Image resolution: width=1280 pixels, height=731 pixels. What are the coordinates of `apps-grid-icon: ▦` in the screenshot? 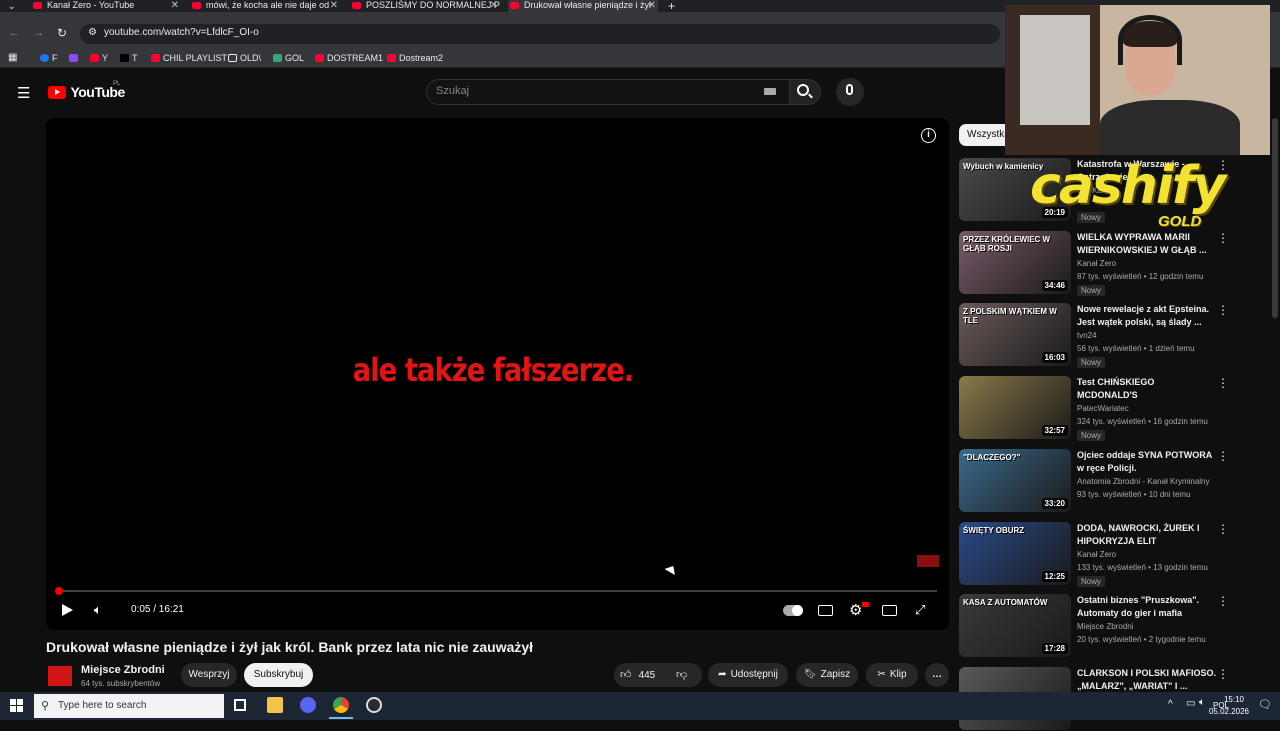 It's located at (12, 57).